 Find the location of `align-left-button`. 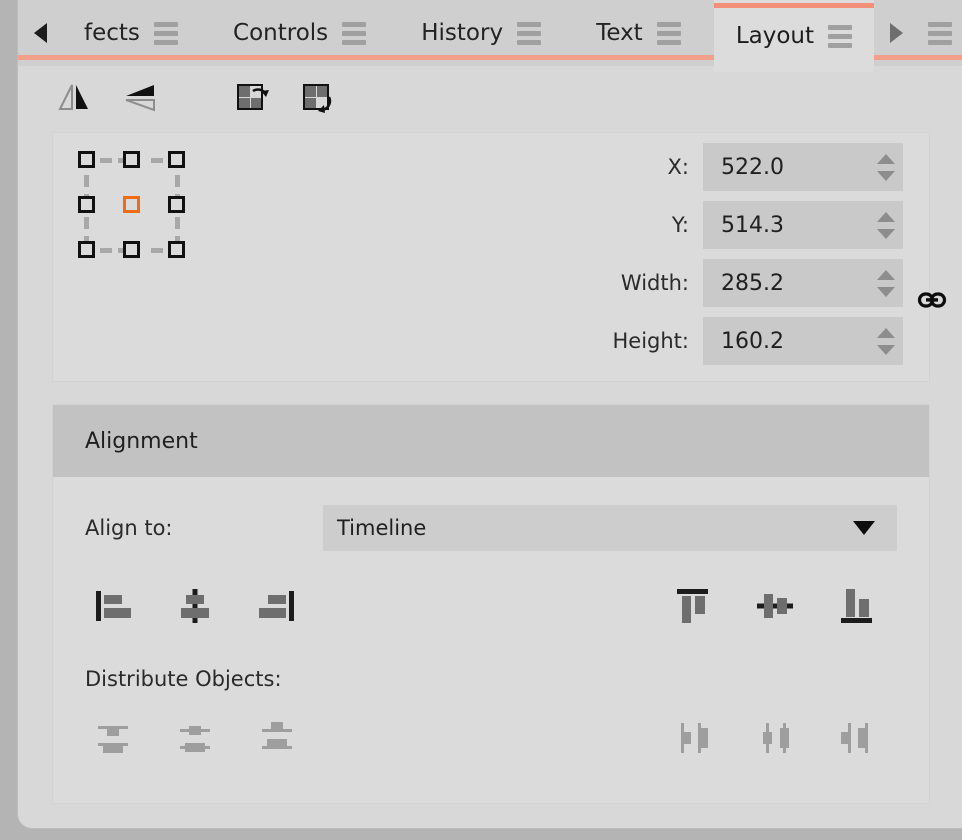

align-left-button is located at coordinates (113, 606).